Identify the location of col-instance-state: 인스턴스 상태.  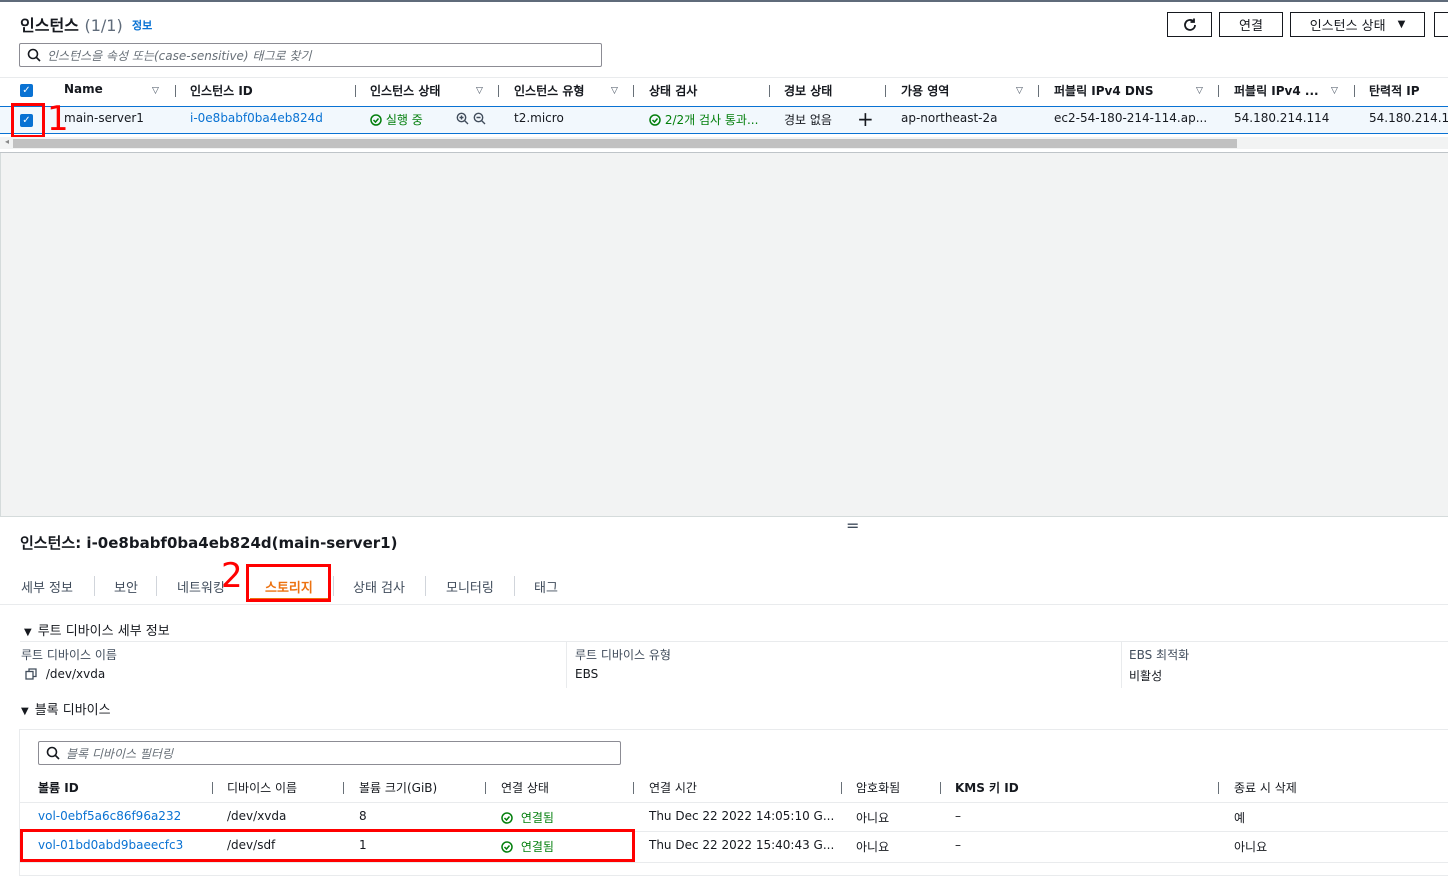
(405, 90).